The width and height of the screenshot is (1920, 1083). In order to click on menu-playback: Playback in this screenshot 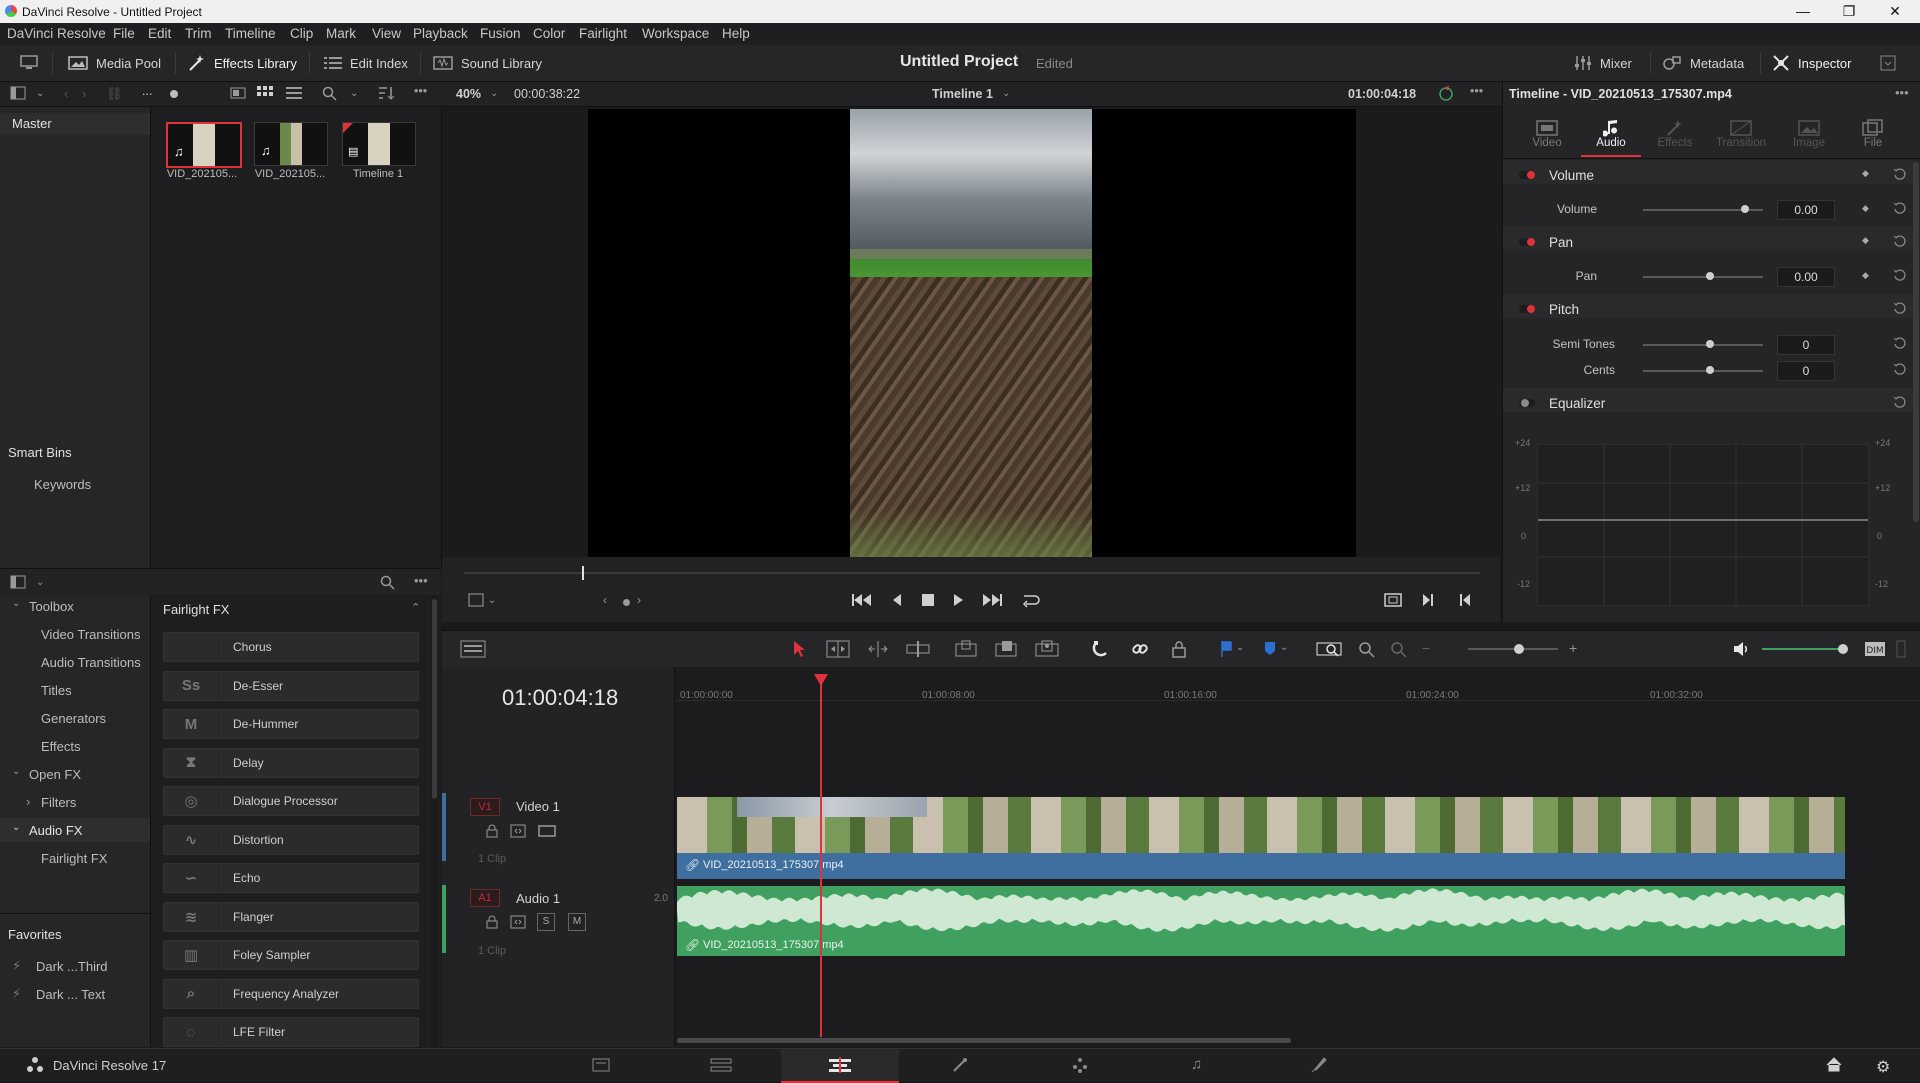, I will do `click(440, 33)`.